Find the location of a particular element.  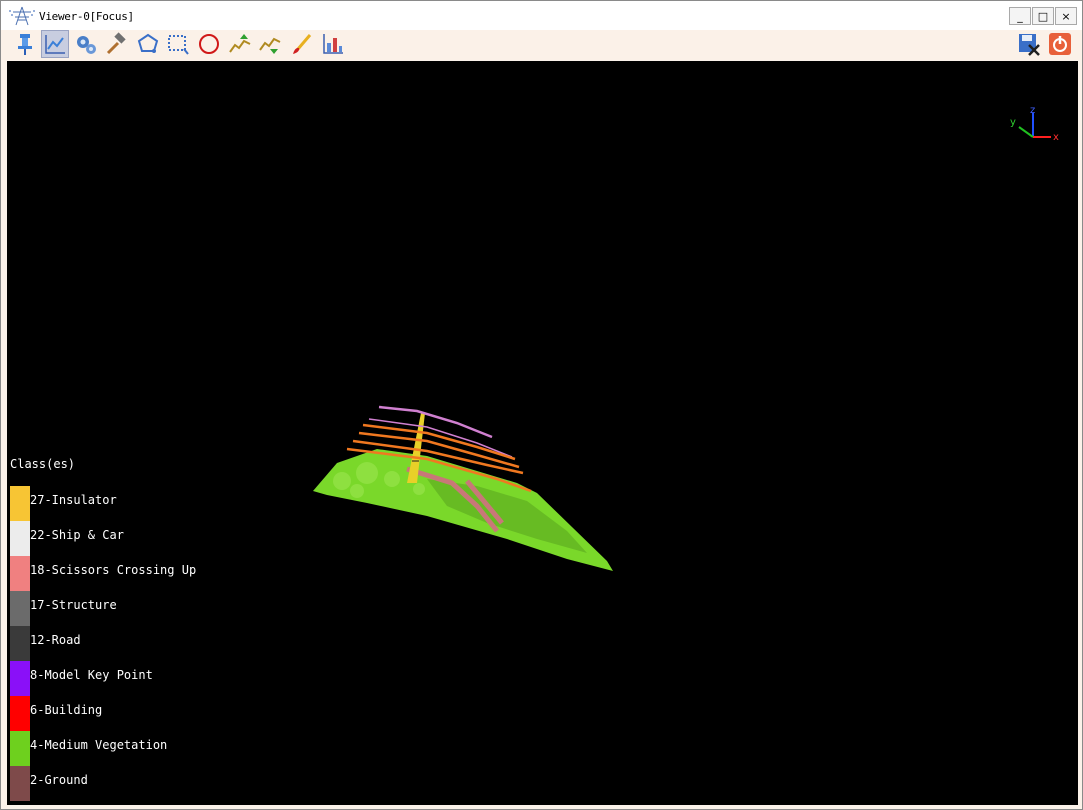

gears-tool-button is located at coordinates (86, 44).